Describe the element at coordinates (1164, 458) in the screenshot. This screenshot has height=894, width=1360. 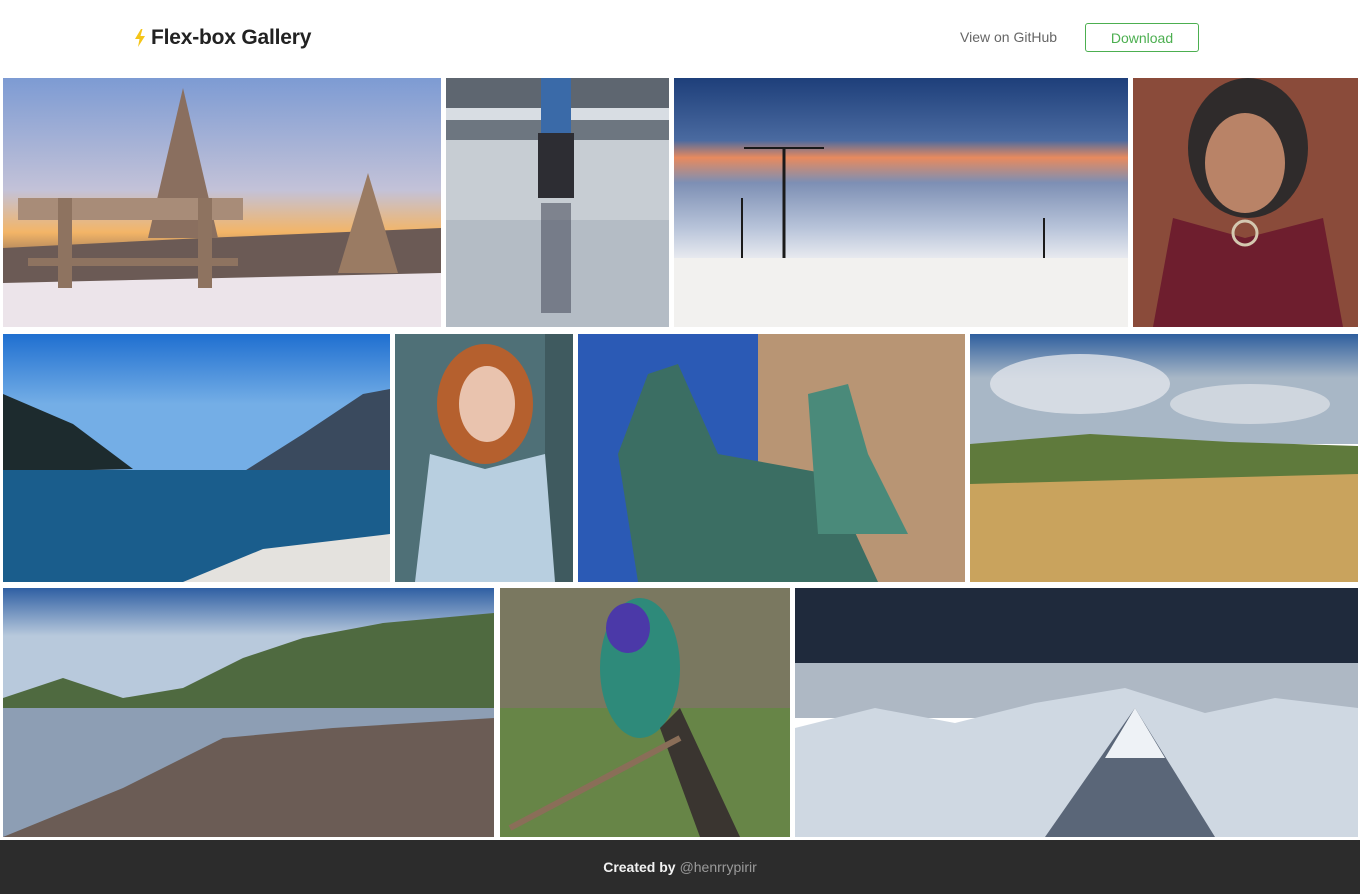
I see `gallery-image-fields` at that location.